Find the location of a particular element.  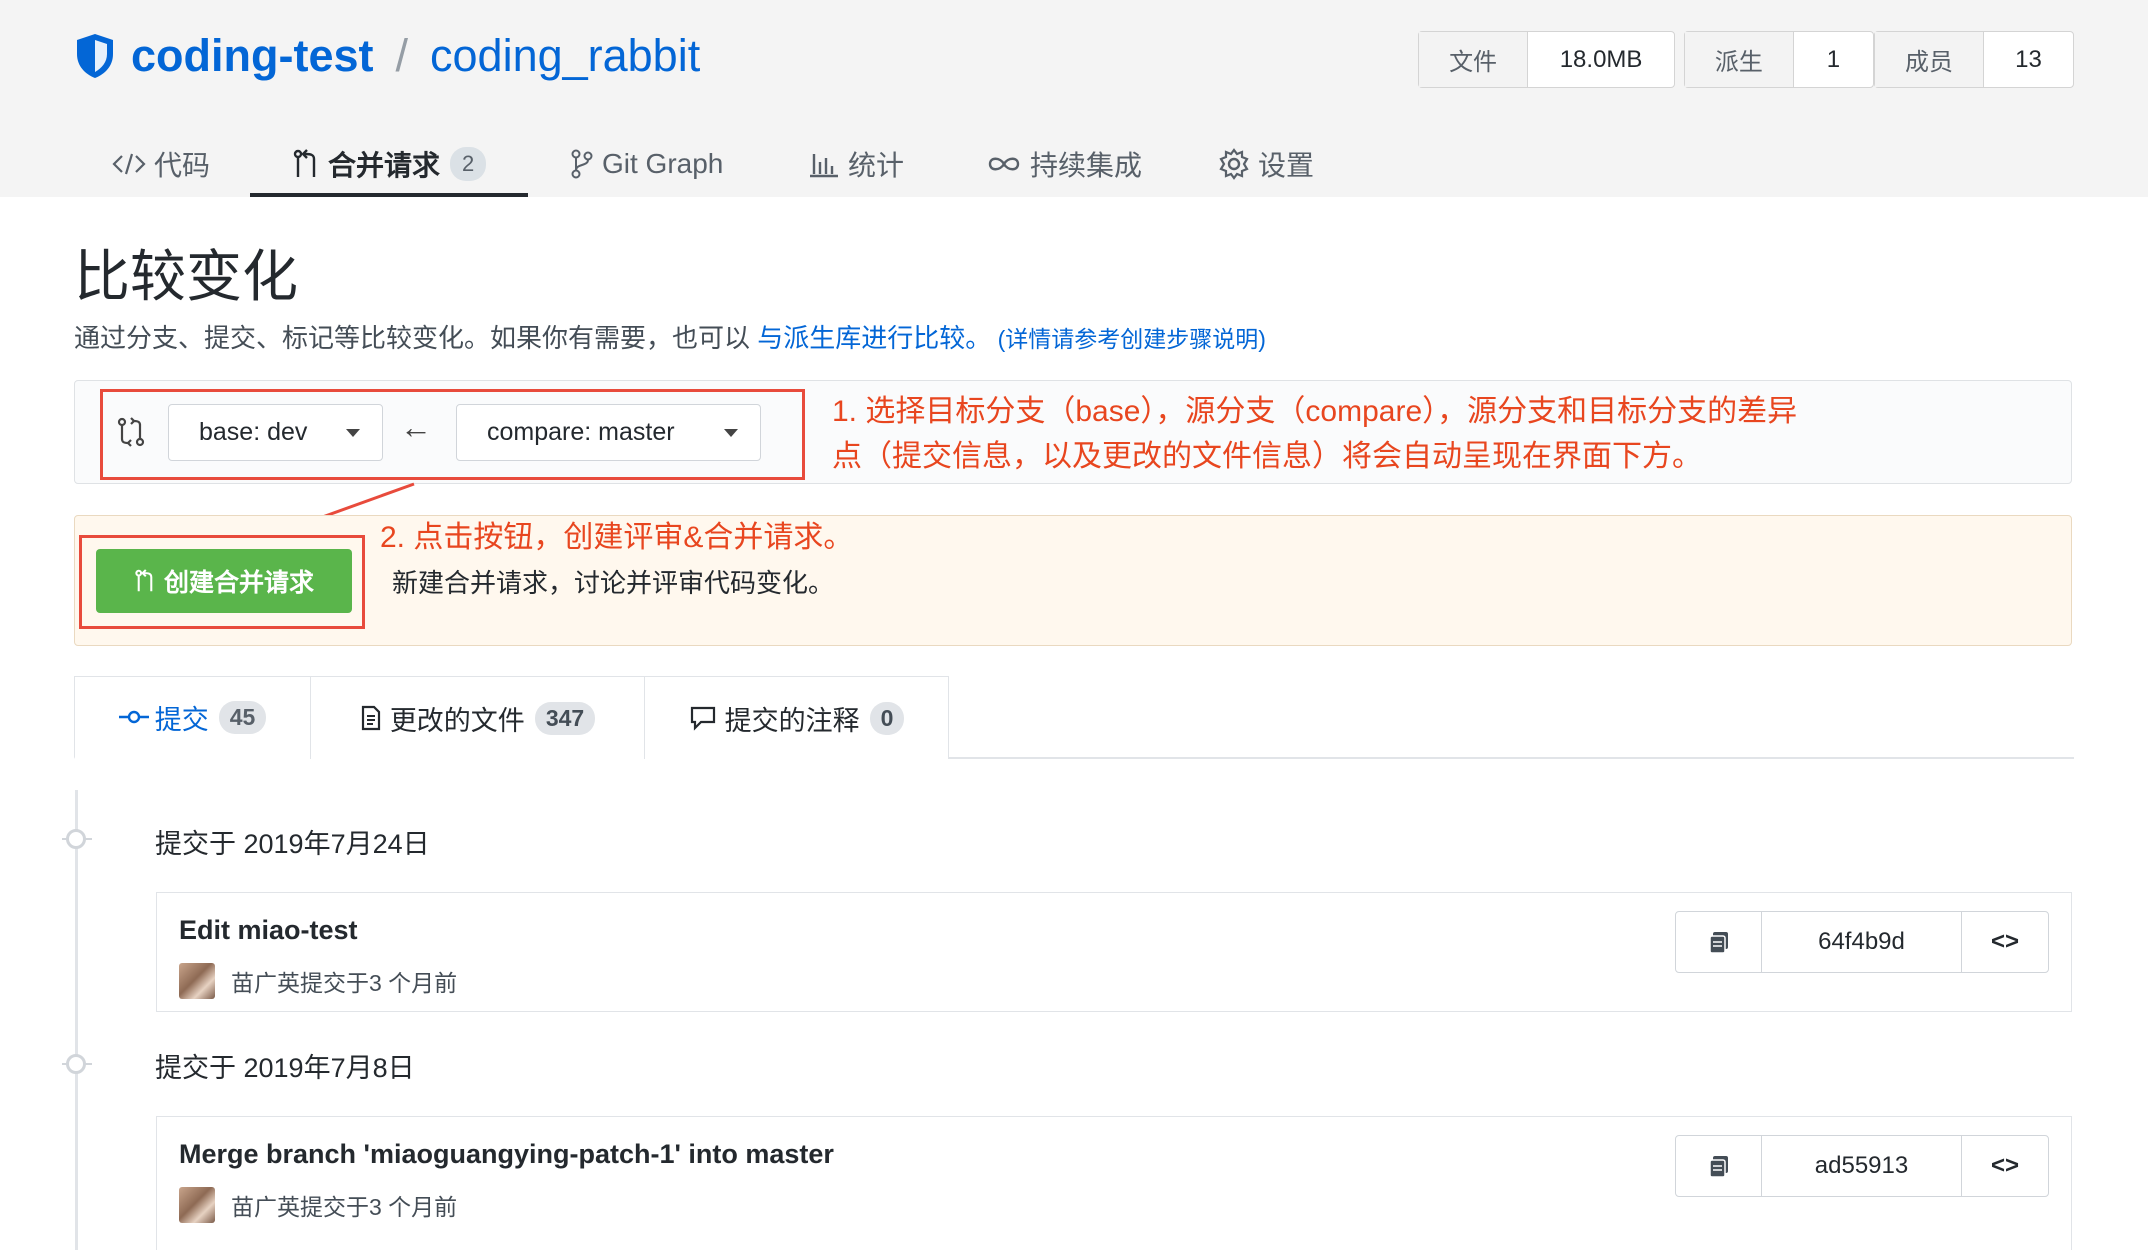

tab-statistics-label: 统计 is located at coordinates (876, 165).